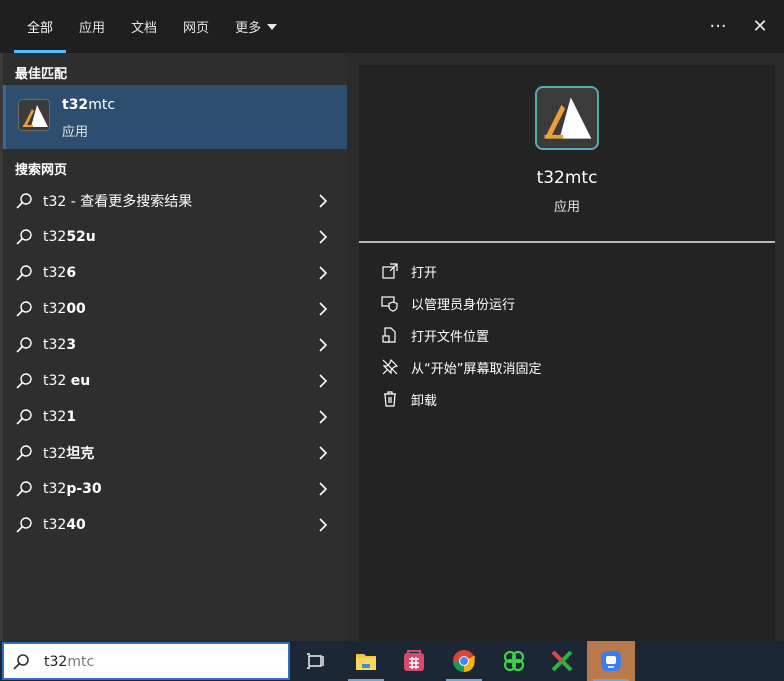 Image resolution: width=784 pixels, height=681 pixels. Describe the element at coordinates (611, 661) in the screenshot. I see `mi-app-icon` at that location.